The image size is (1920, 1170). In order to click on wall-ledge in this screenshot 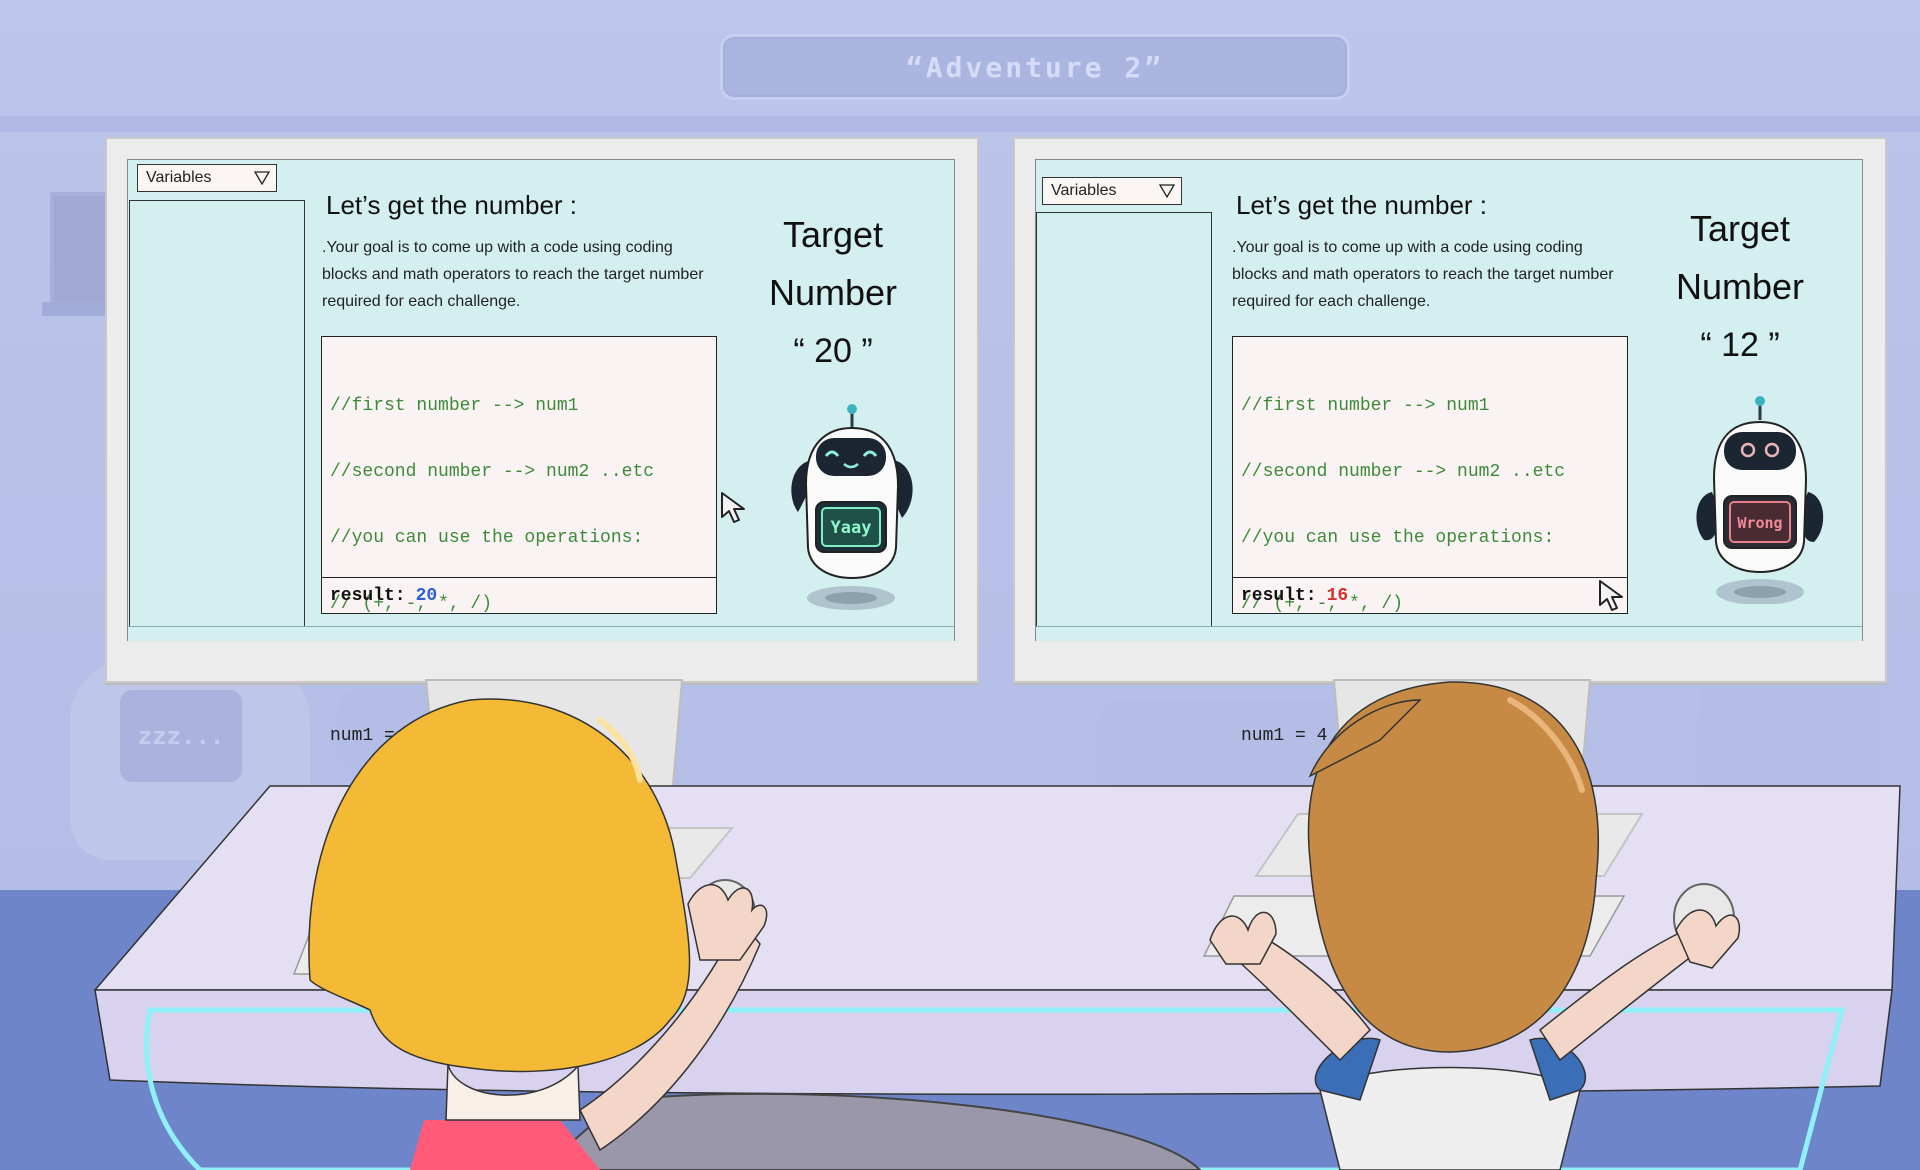, I will do `click(960, 124)`.